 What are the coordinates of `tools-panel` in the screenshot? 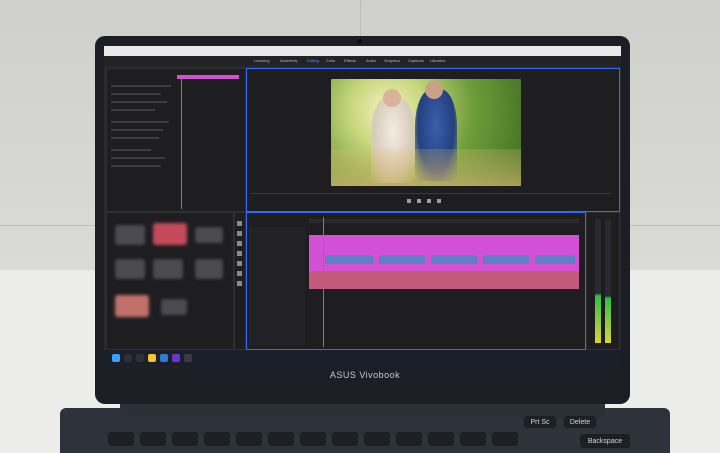 It's located at (240, 281).